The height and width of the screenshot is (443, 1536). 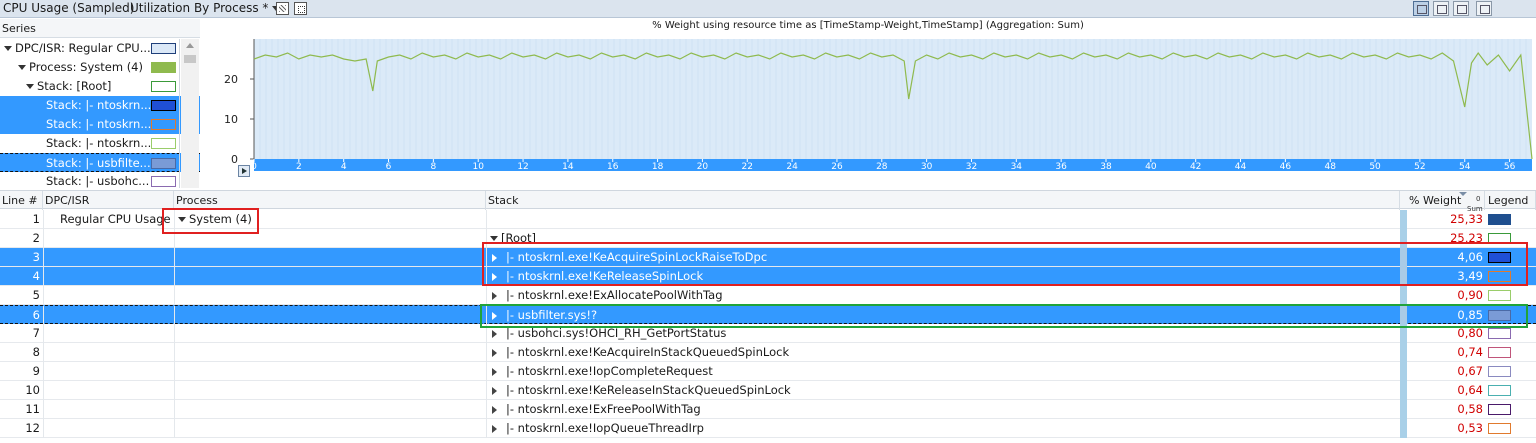 What do you see at coordinates (190, 113) in the screenshot?
I see `series-scrollbar` at bounding box center [190, 113].